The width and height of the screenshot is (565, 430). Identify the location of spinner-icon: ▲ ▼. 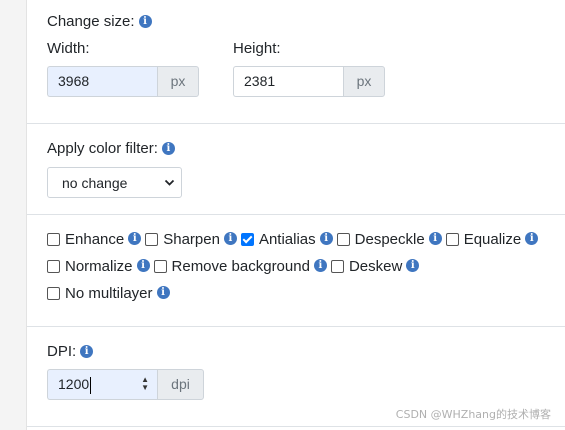
(145, 384).